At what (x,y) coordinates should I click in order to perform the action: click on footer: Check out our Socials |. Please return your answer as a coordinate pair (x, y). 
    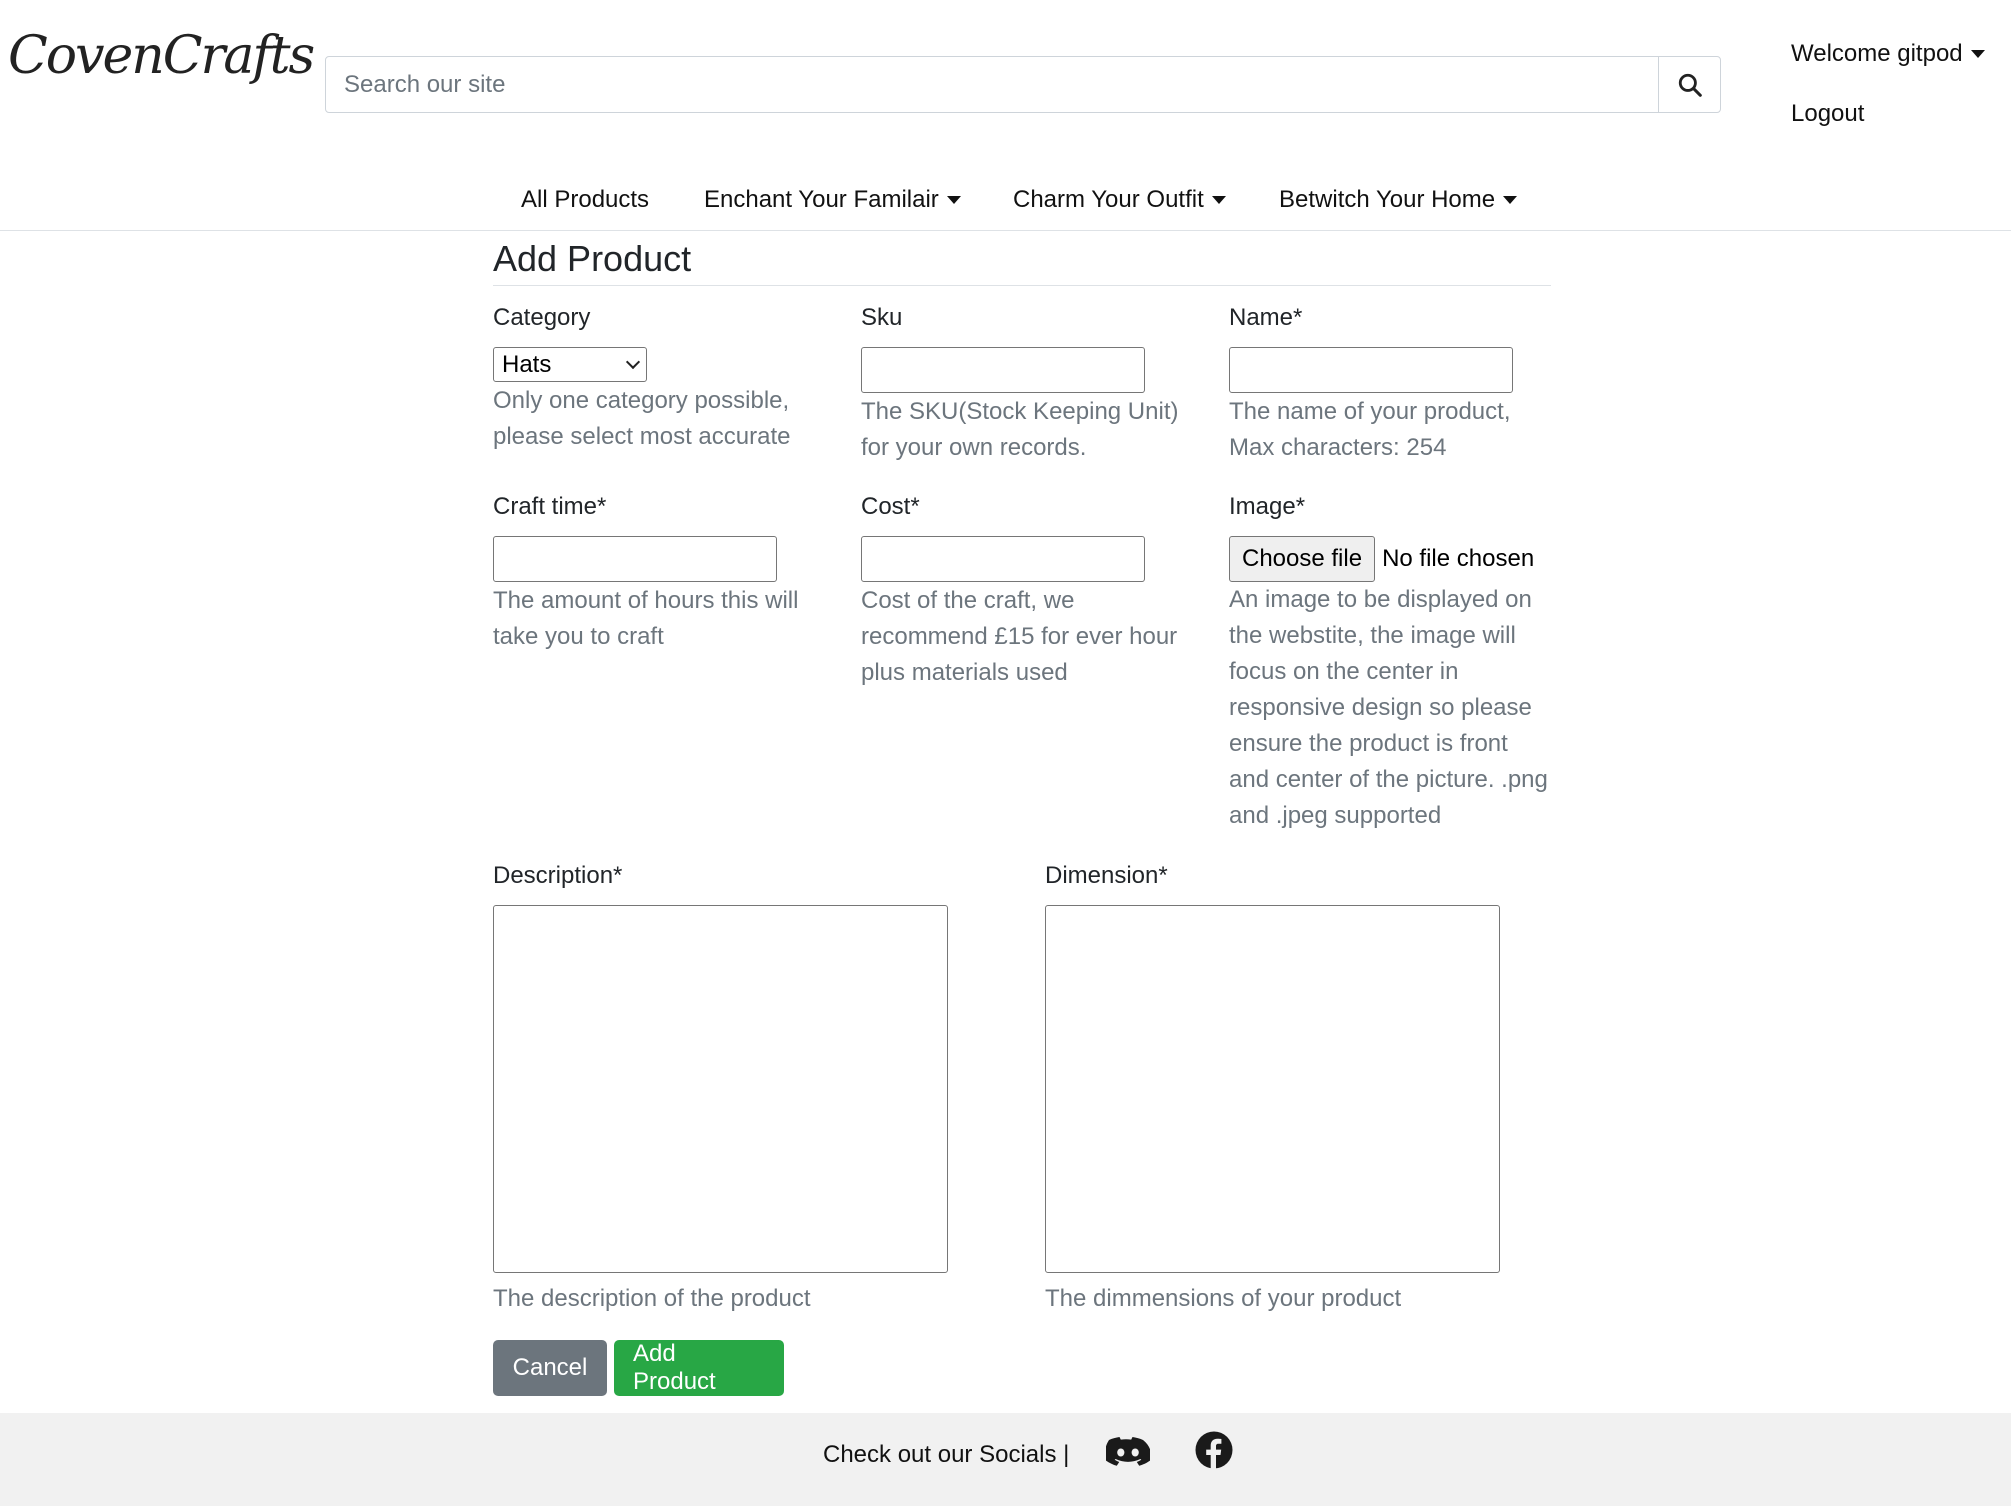
    Looking at the image, I should click on (1005, 1459).